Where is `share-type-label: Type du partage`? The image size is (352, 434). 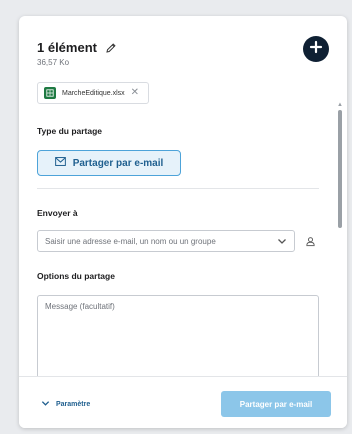
share-type-label: Type du partage is located at coordinates (70, 131).